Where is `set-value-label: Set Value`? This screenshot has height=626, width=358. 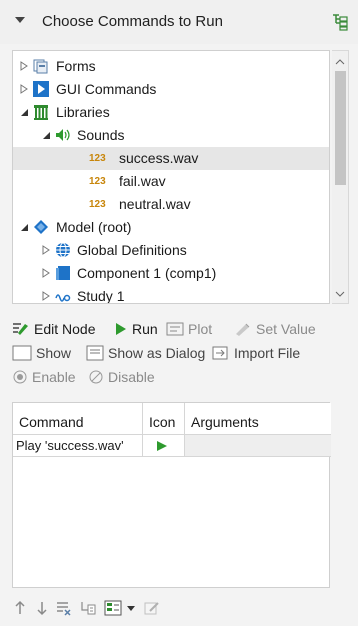
set-value-label: Set Value is located at coordinates (286, 329).